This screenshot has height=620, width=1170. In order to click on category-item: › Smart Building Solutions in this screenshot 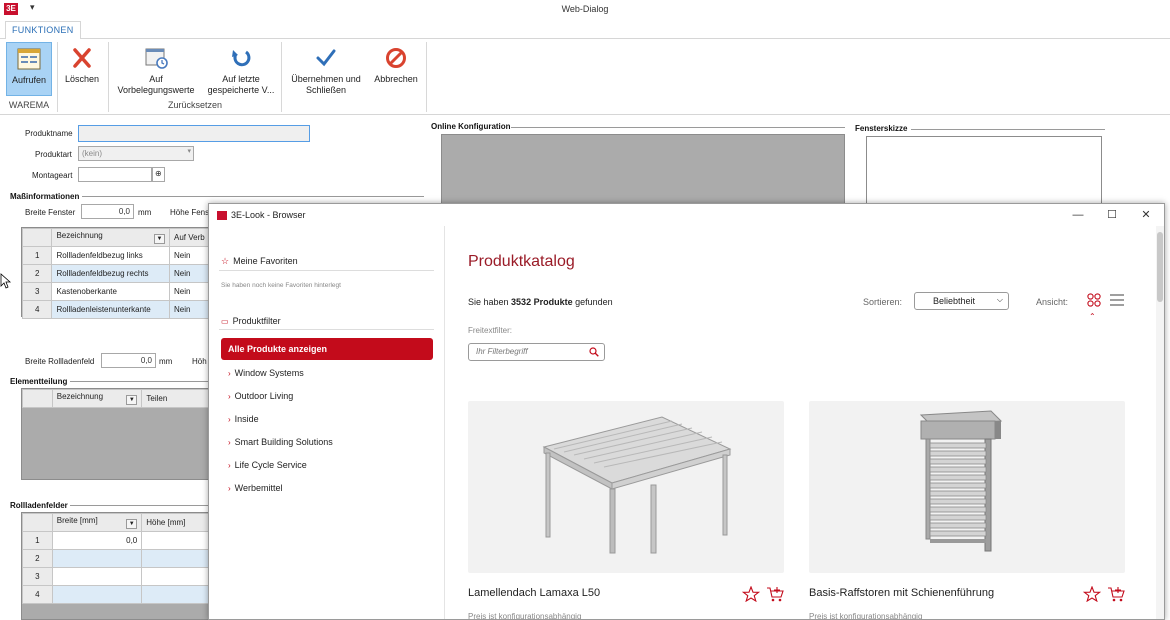, I will do `click(280, 442)`.